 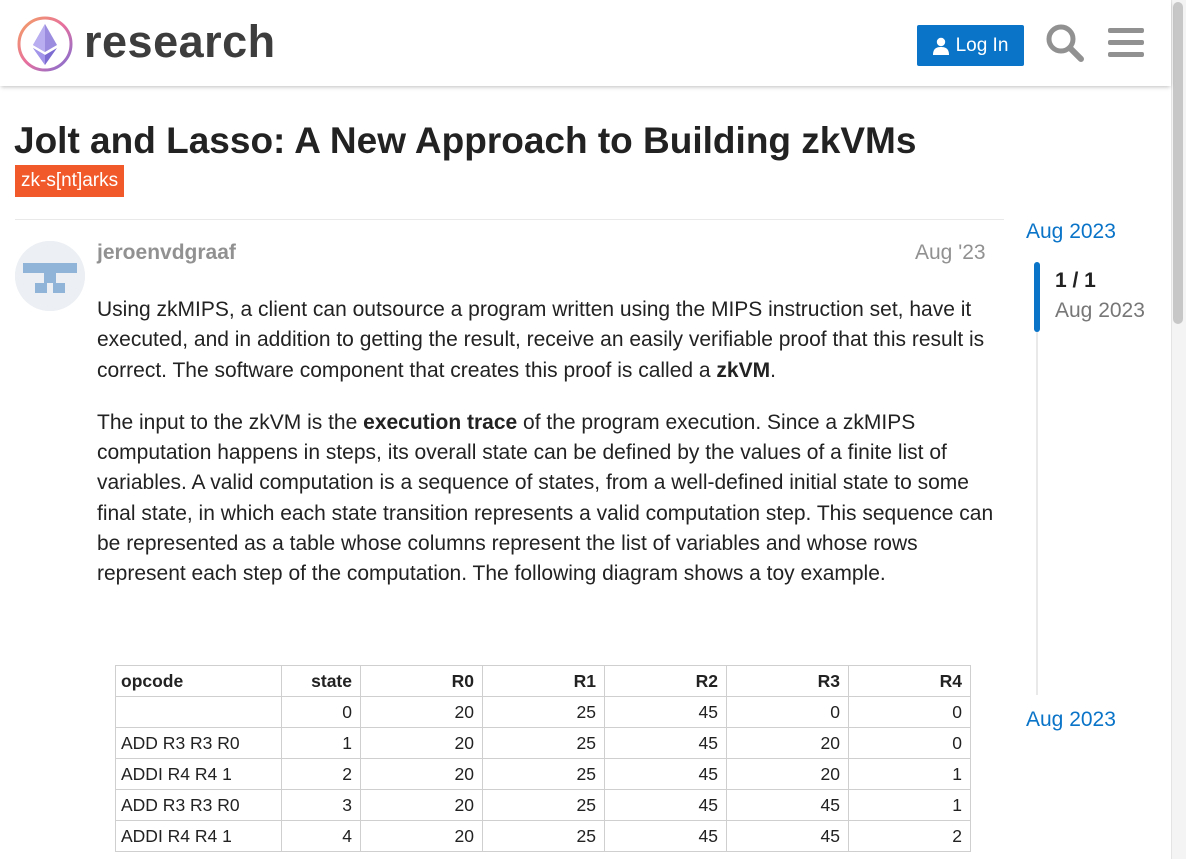 What do you see at coordinates (50, 276) in the screenshot?
I see `avatar` at bounding box center [50, 276].